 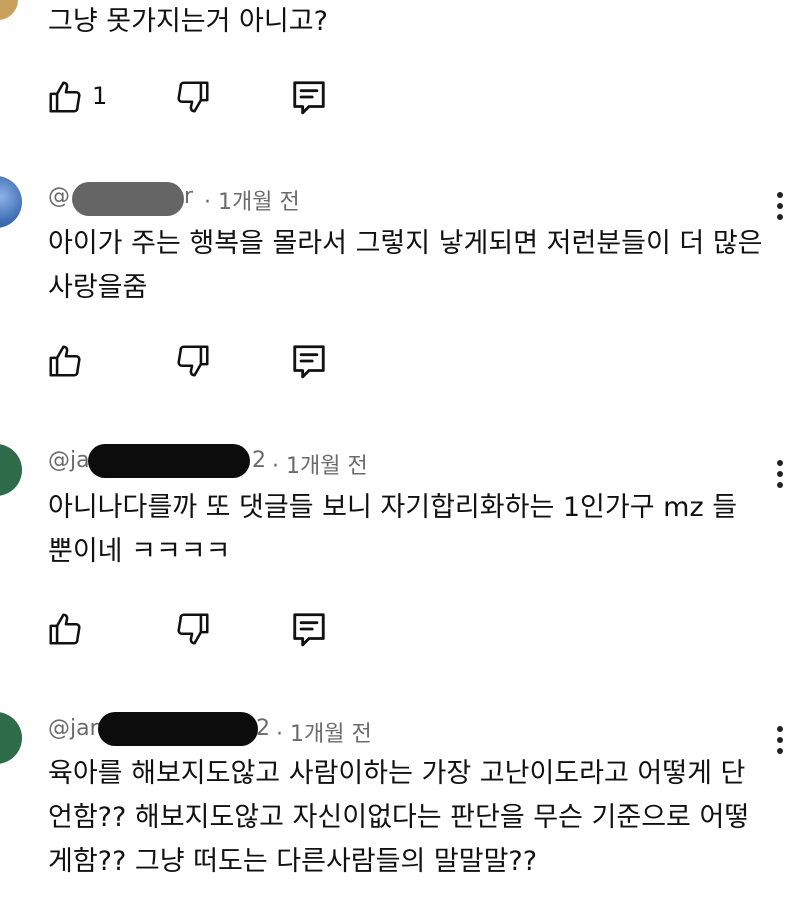 I want to click on comment-actions: 1, so click(x=196, y=98).